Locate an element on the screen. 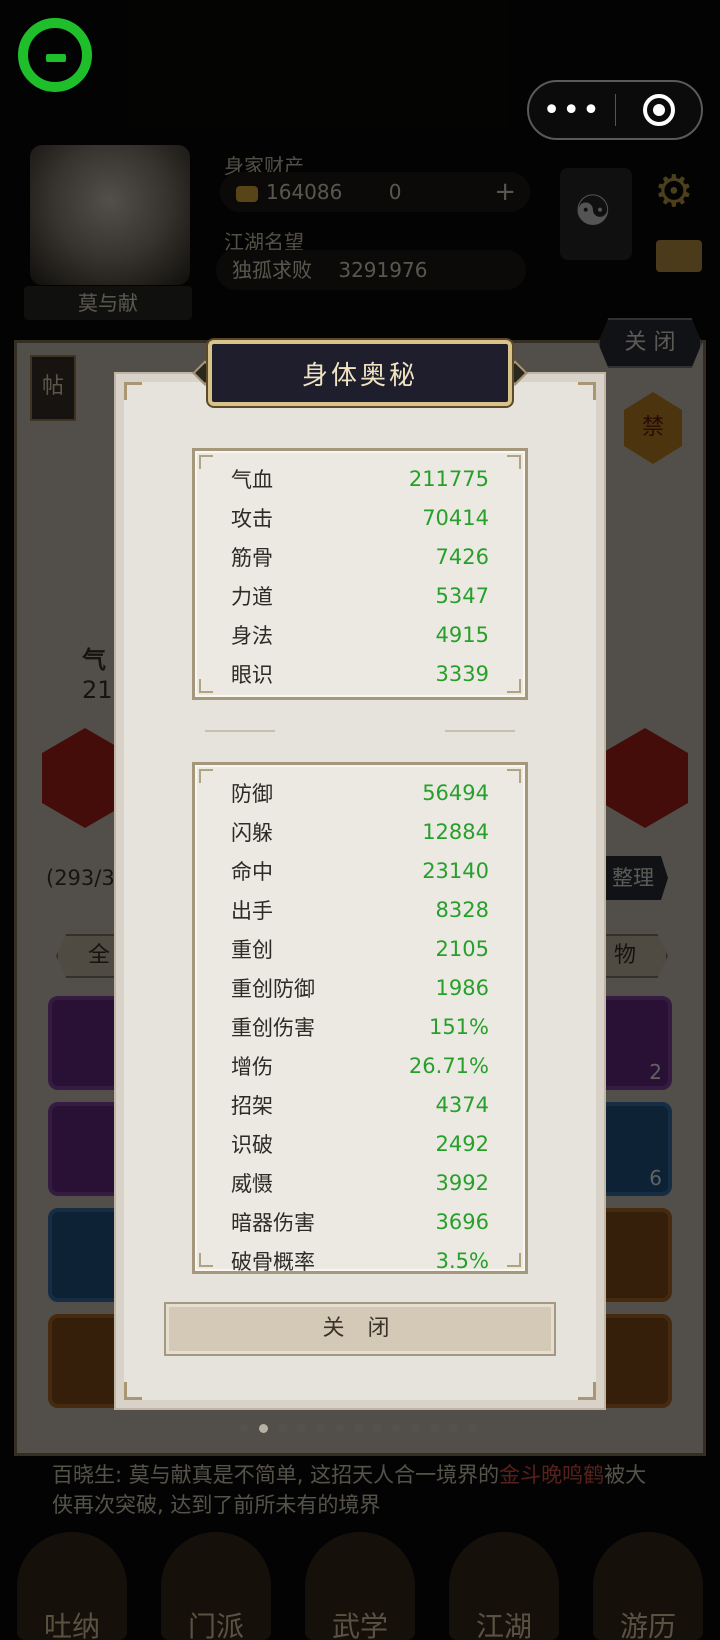 Image resolution: width=720 pixels, height=1640 pixels. player-avatar is located at coordinates (110, 215).